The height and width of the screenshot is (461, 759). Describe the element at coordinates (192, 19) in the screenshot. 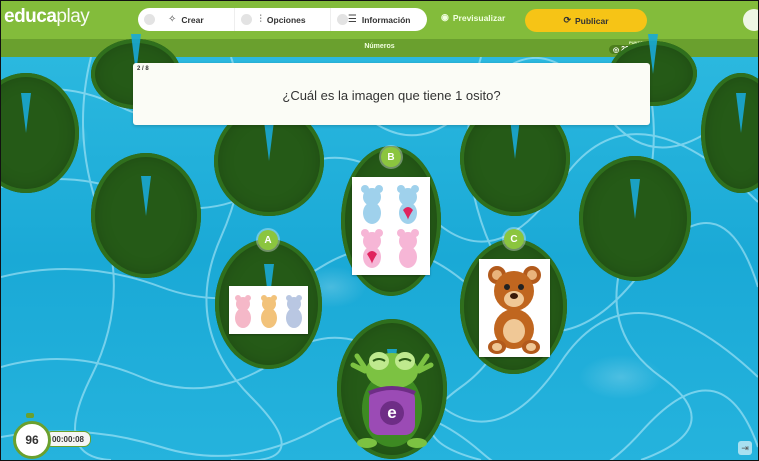

I see `tab-crear-label: Crear` at that location.